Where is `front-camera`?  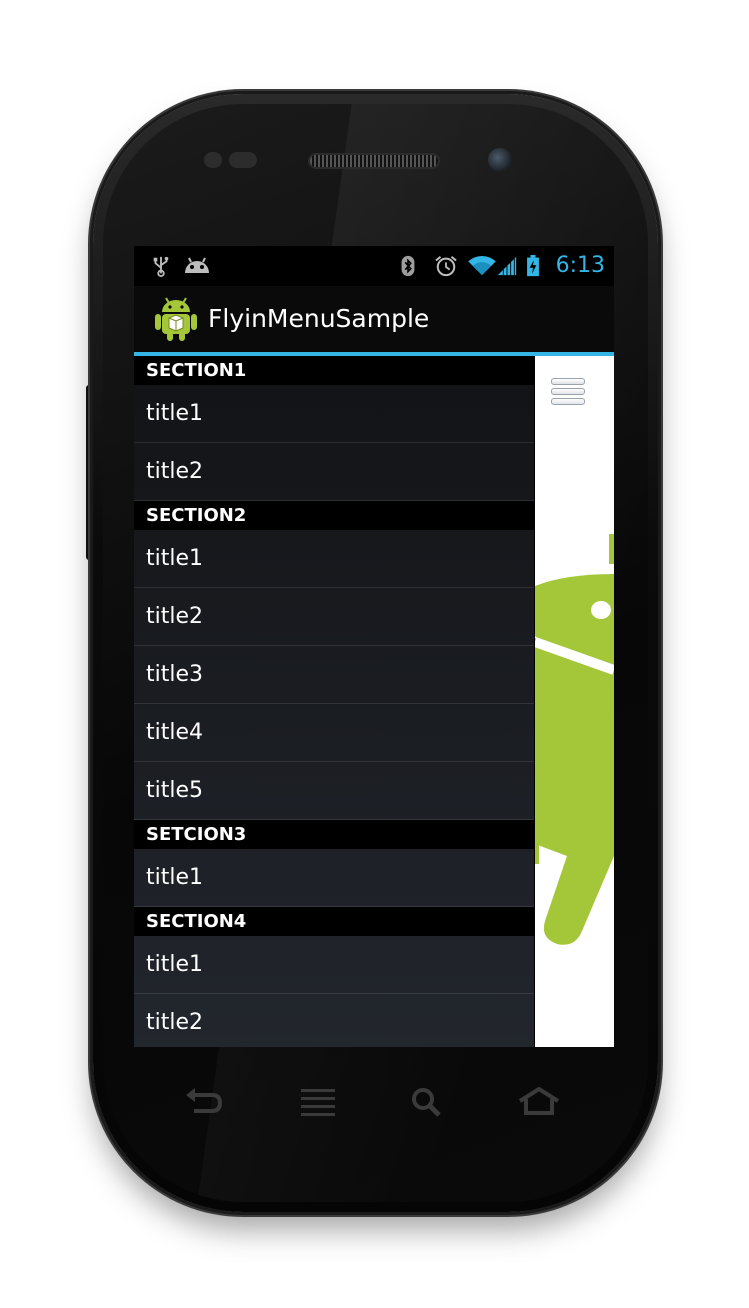 front-camera is located at coordinates (500, 160).